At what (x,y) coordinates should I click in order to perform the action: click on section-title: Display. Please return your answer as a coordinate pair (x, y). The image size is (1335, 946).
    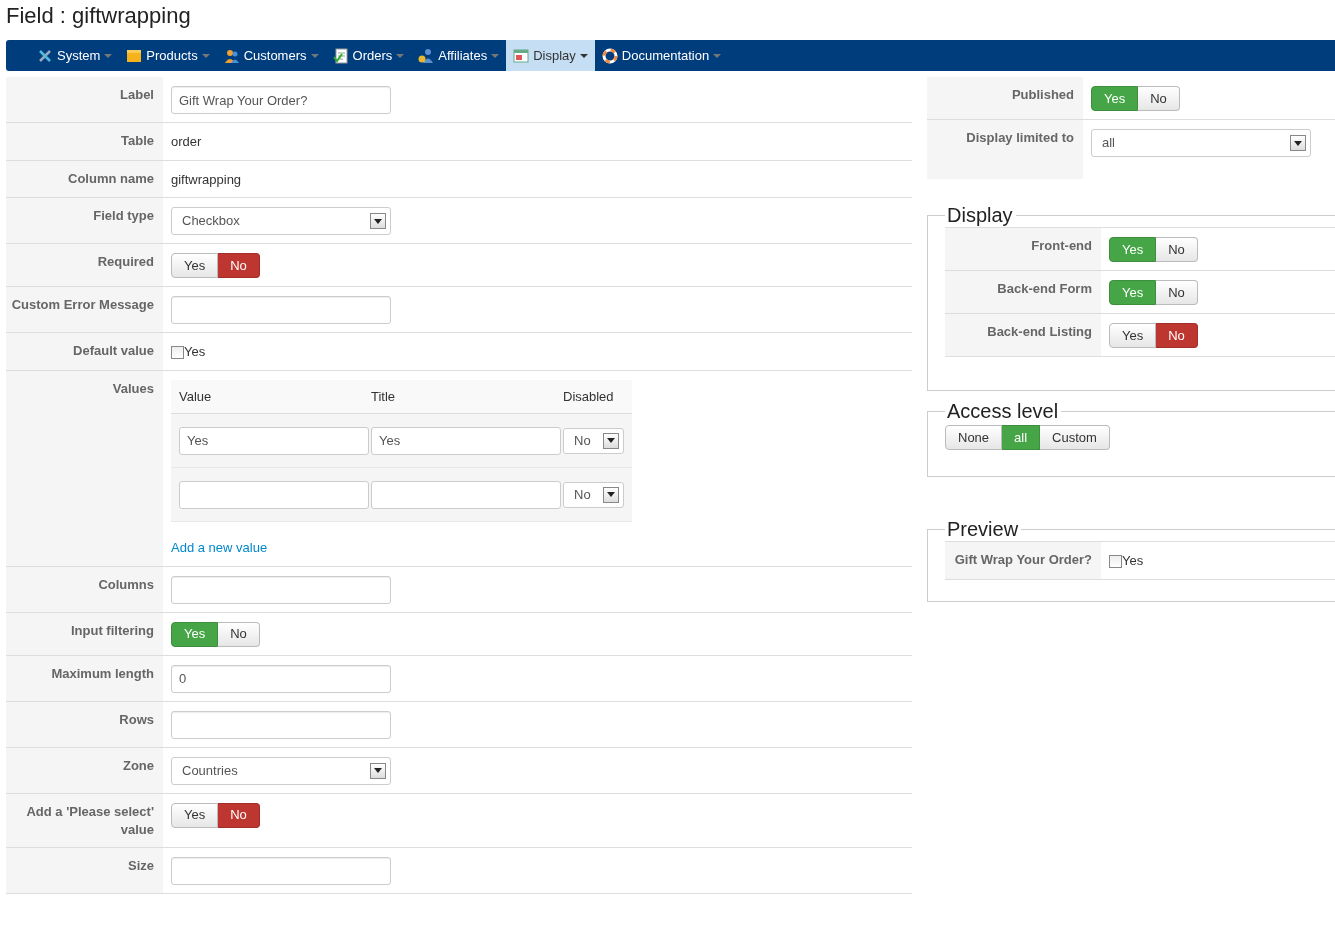
    Looking at the image, I should click on (980, 215).